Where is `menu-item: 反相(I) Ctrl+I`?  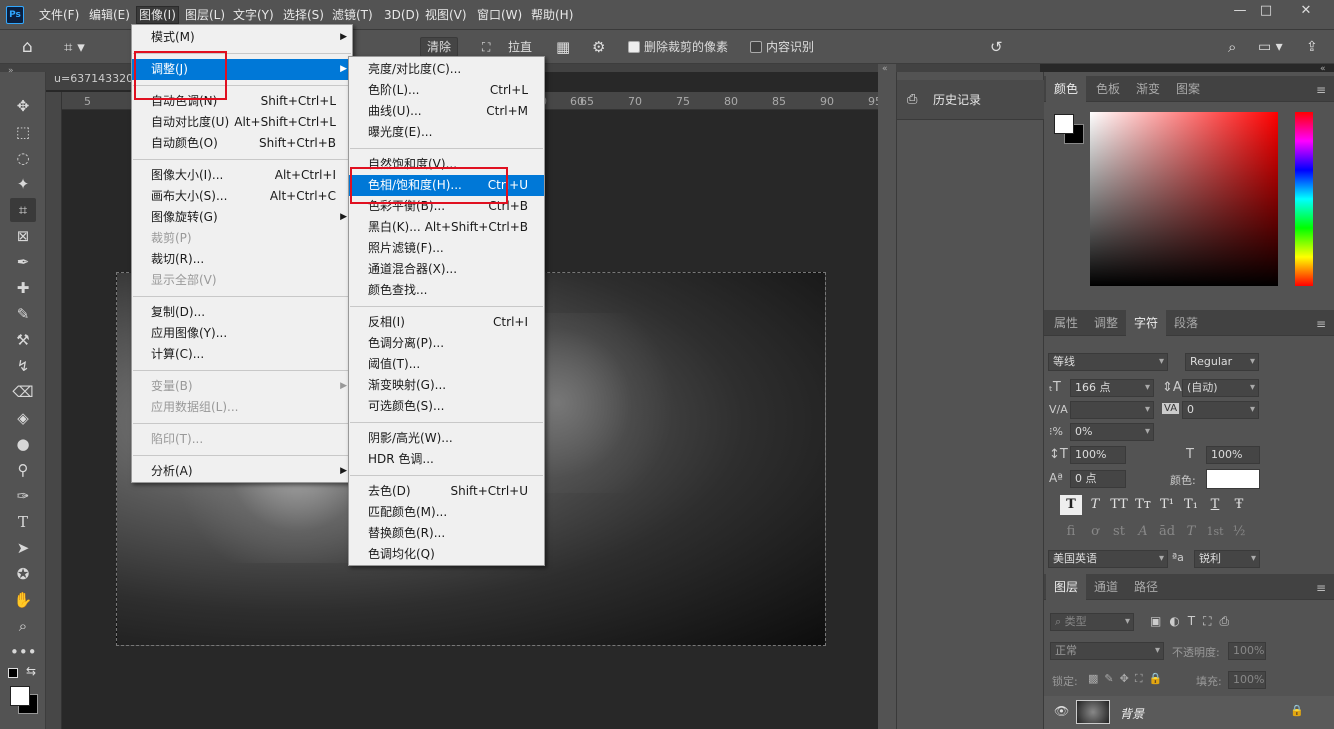 menu-item: 反相(I) Ctrl+I is located at coordinates (446, 322).